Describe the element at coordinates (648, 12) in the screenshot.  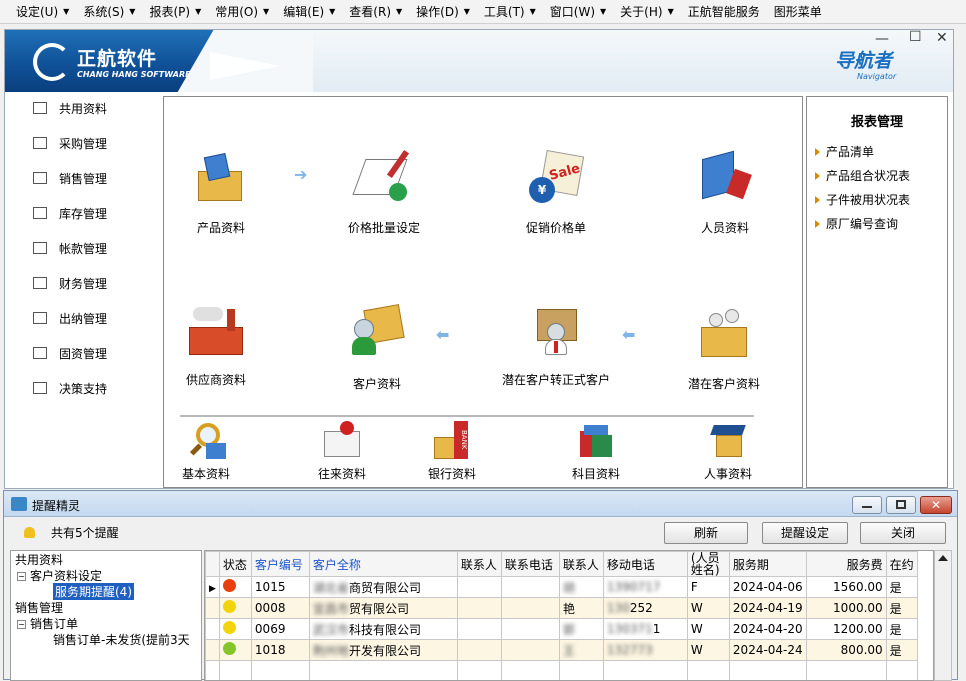
I see `menu-item: 关于(H) ▼` at that location.